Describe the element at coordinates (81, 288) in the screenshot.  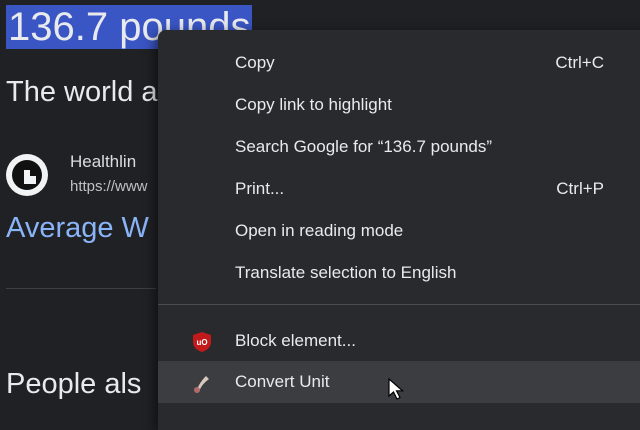
I see `section-divider` at that location.